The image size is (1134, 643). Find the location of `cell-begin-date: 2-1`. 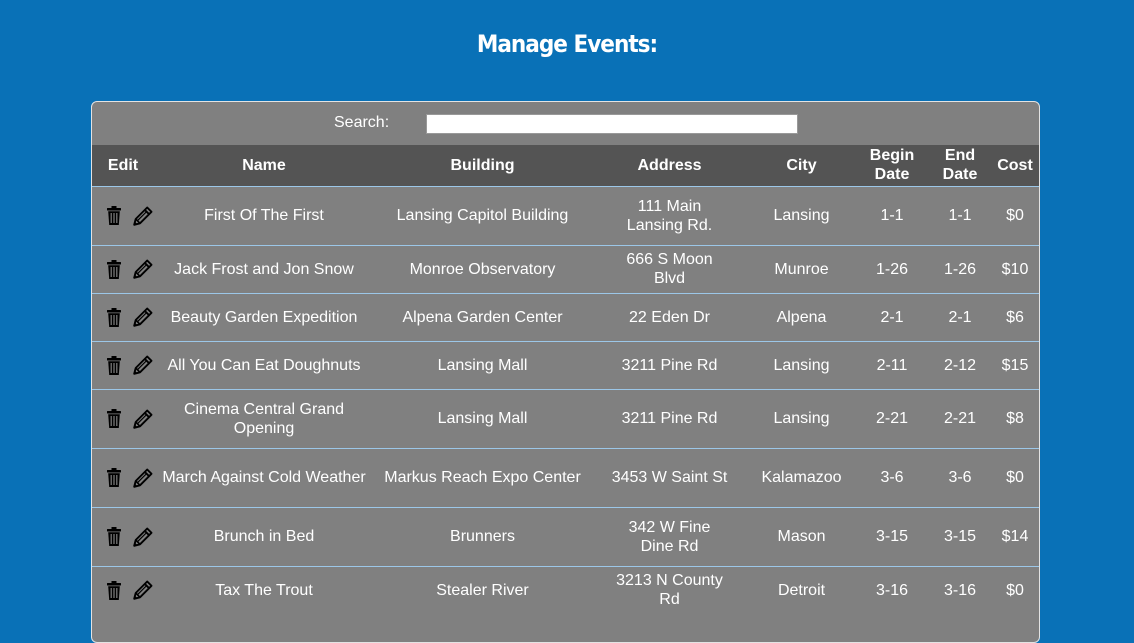

cell-begin-date: 2-1 is located at coordinates (892, 316).